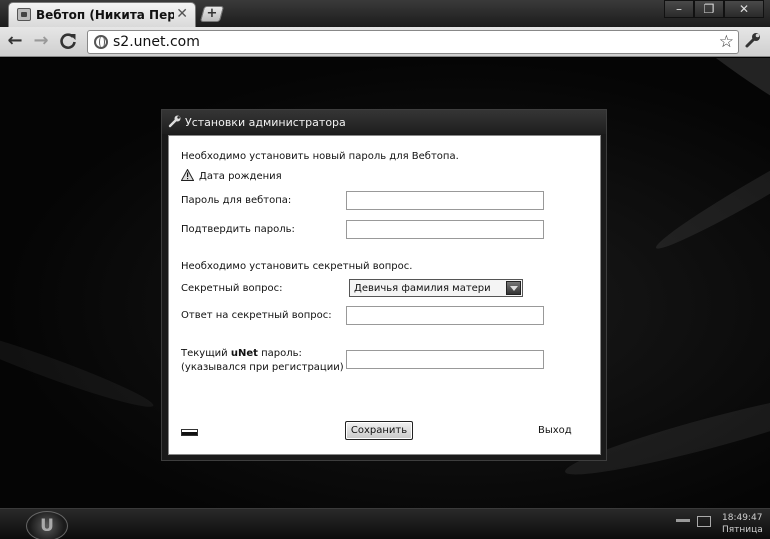  What do you see at coordinates (232, 288) in the screenshot?
I see `secret-question-label: Секретный вопрос:` at bounding box center [232, 288].